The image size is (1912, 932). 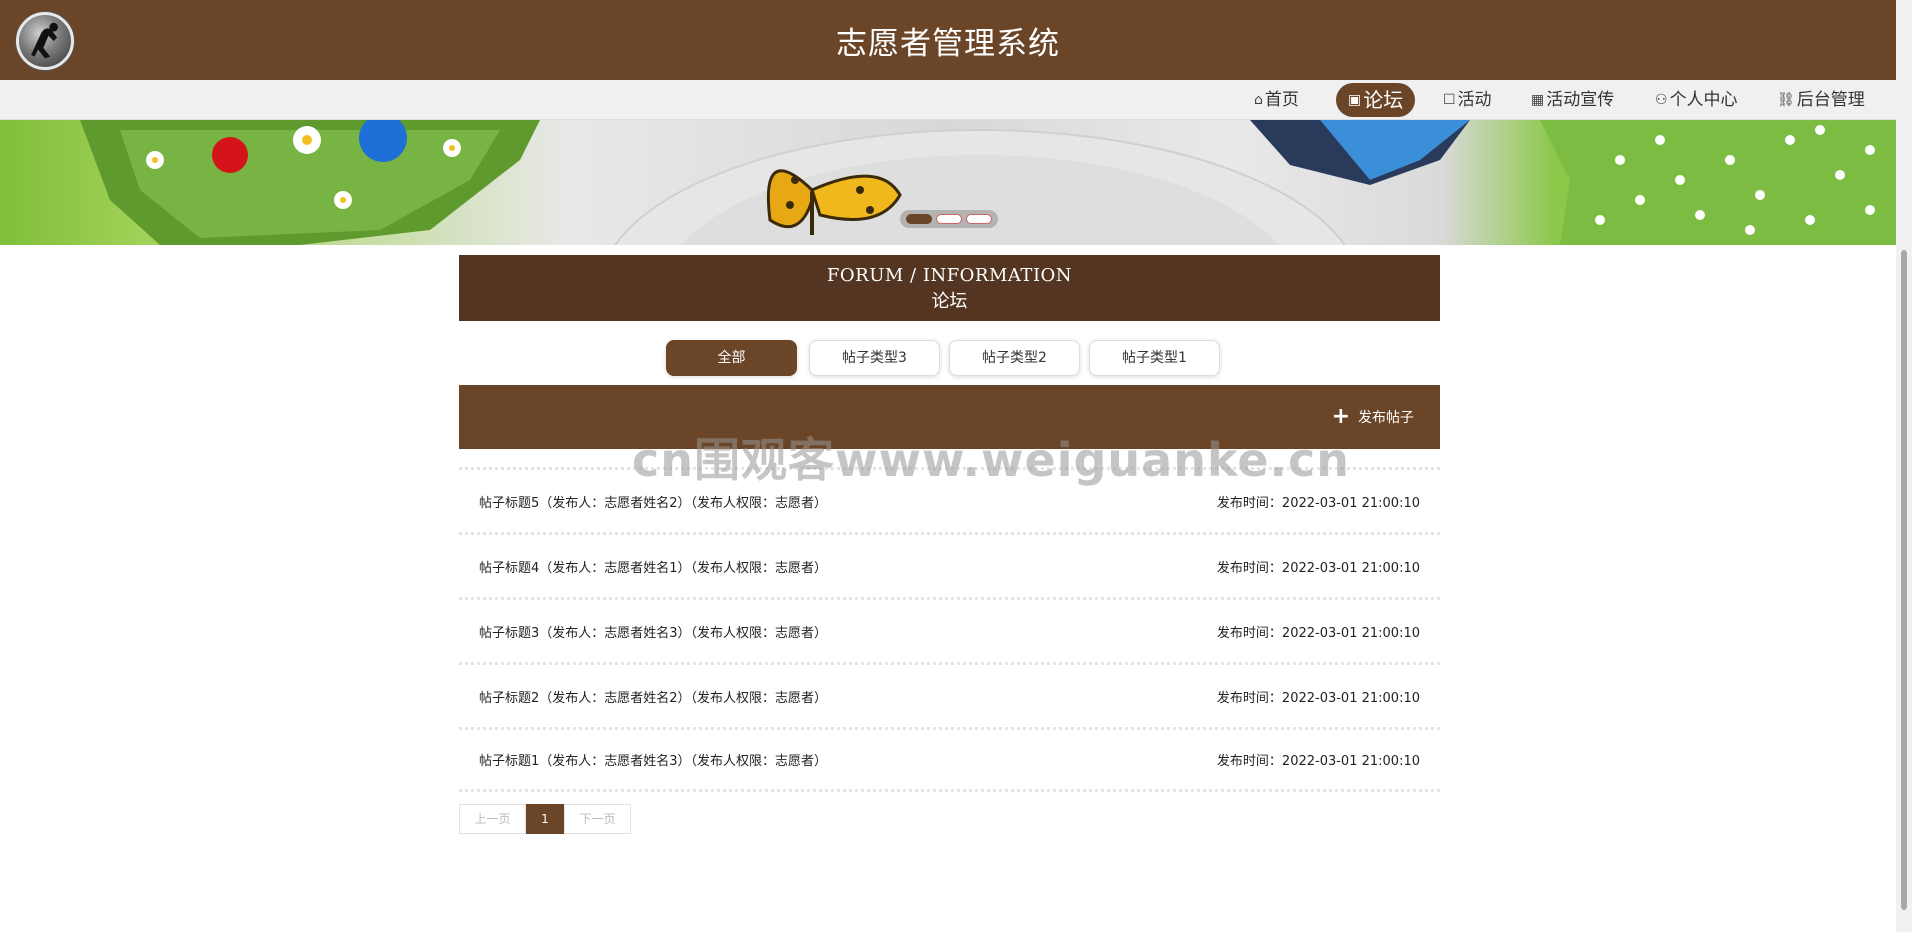 I want to click on prev-page-button: 上一页, so click(x=492, y=819).